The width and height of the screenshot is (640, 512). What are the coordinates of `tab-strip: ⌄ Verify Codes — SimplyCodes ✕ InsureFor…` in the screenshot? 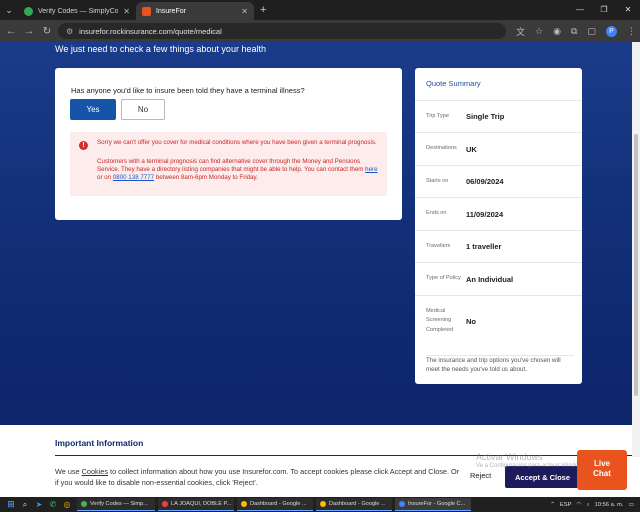 It's located at (320, 10).